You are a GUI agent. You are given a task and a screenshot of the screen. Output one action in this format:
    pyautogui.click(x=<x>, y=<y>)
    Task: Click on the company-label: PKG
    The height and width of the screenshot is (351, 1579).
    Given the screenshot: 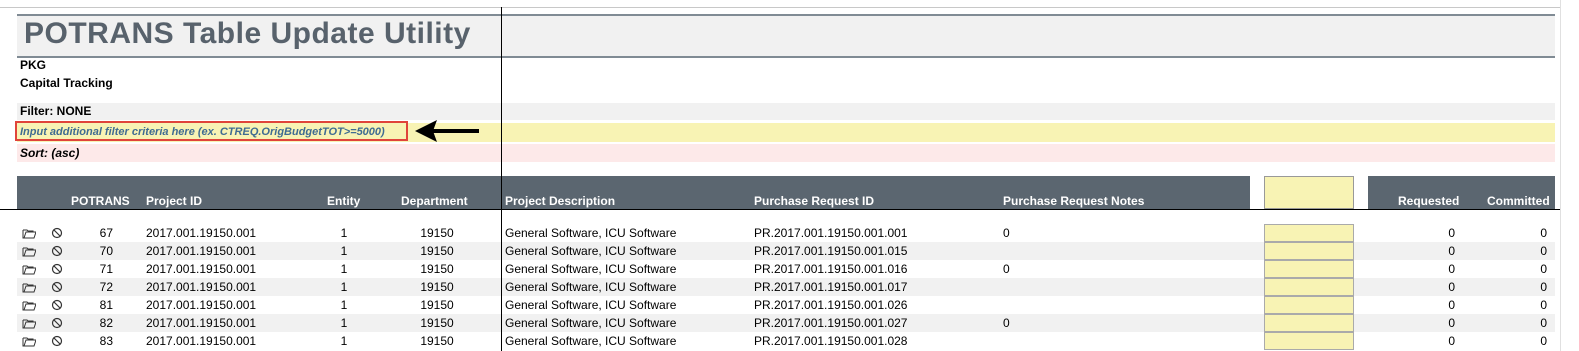 What is the action you would take?
    pyautogui.click(x=33, y=65)
    